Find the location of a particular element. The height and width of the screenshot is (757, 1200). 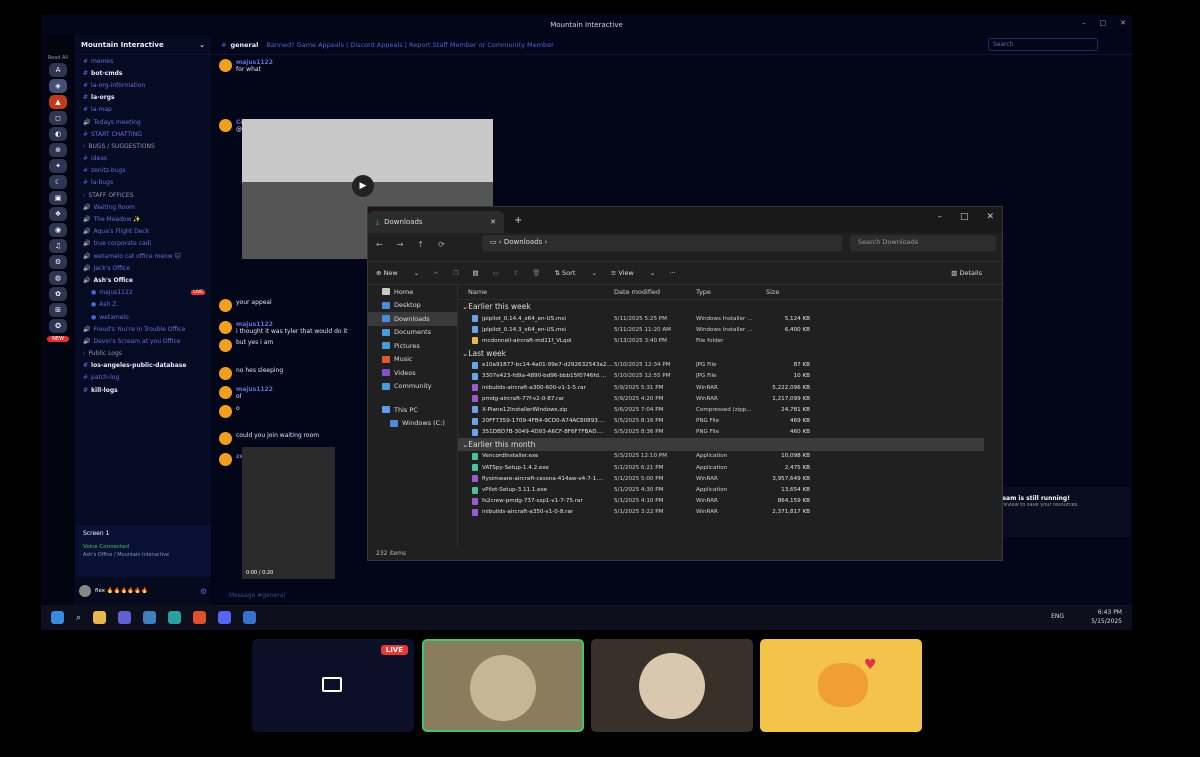

browser-icon is located at coordinates (175, 617).